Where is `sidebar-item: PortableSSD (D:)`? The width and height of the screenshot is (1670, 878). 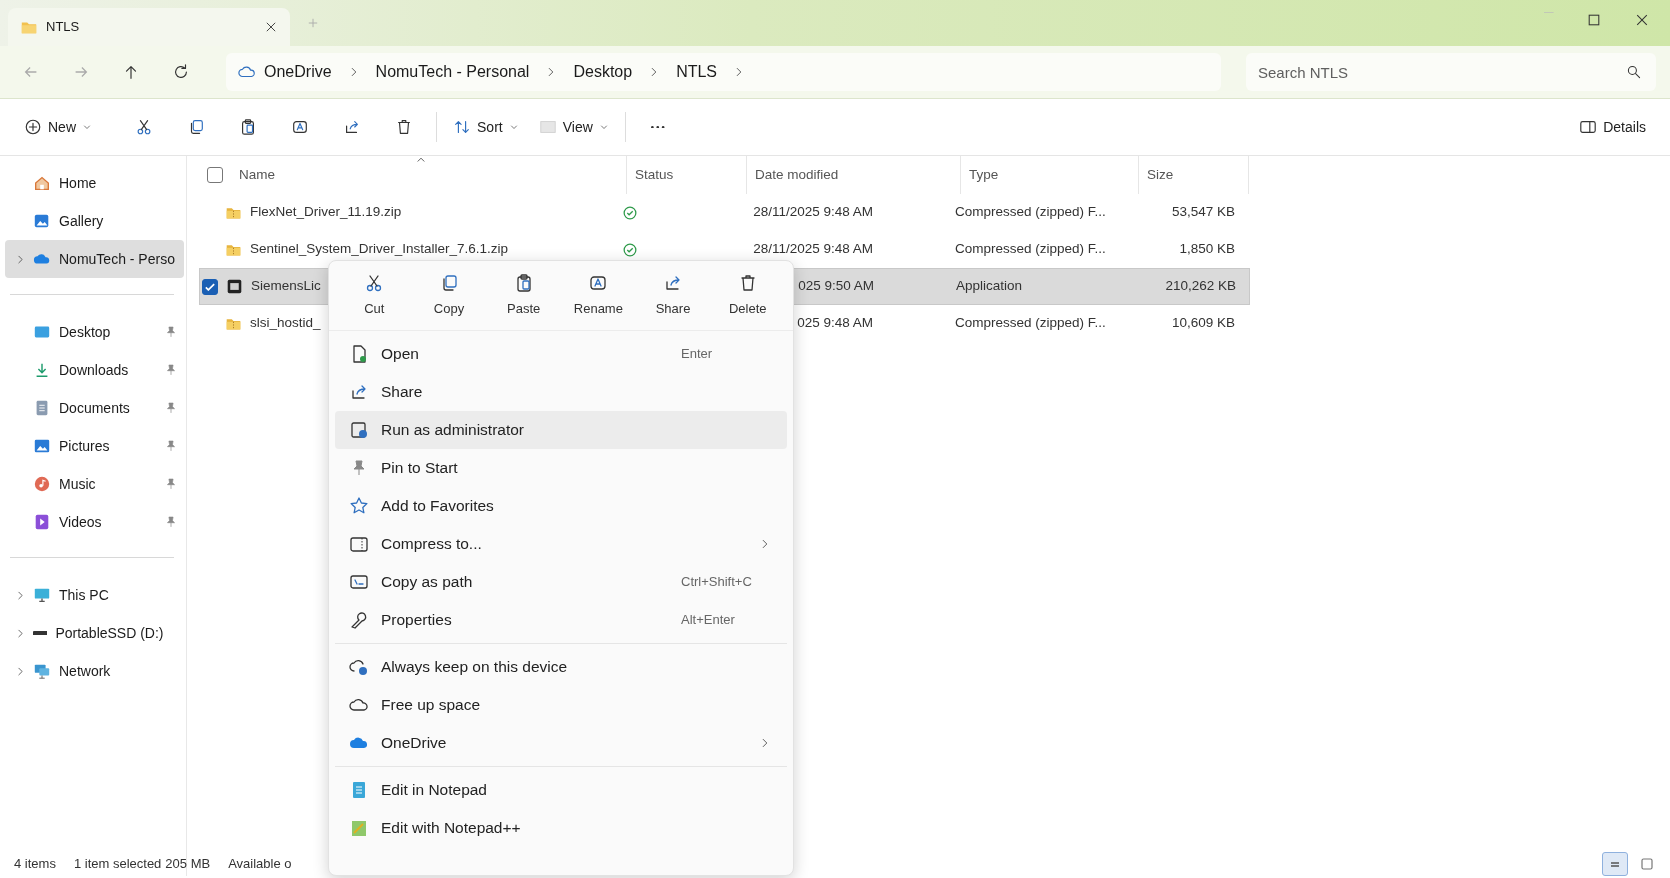 sidebar-item: PortableSSD (D:) is located at coordinates (94, 633).